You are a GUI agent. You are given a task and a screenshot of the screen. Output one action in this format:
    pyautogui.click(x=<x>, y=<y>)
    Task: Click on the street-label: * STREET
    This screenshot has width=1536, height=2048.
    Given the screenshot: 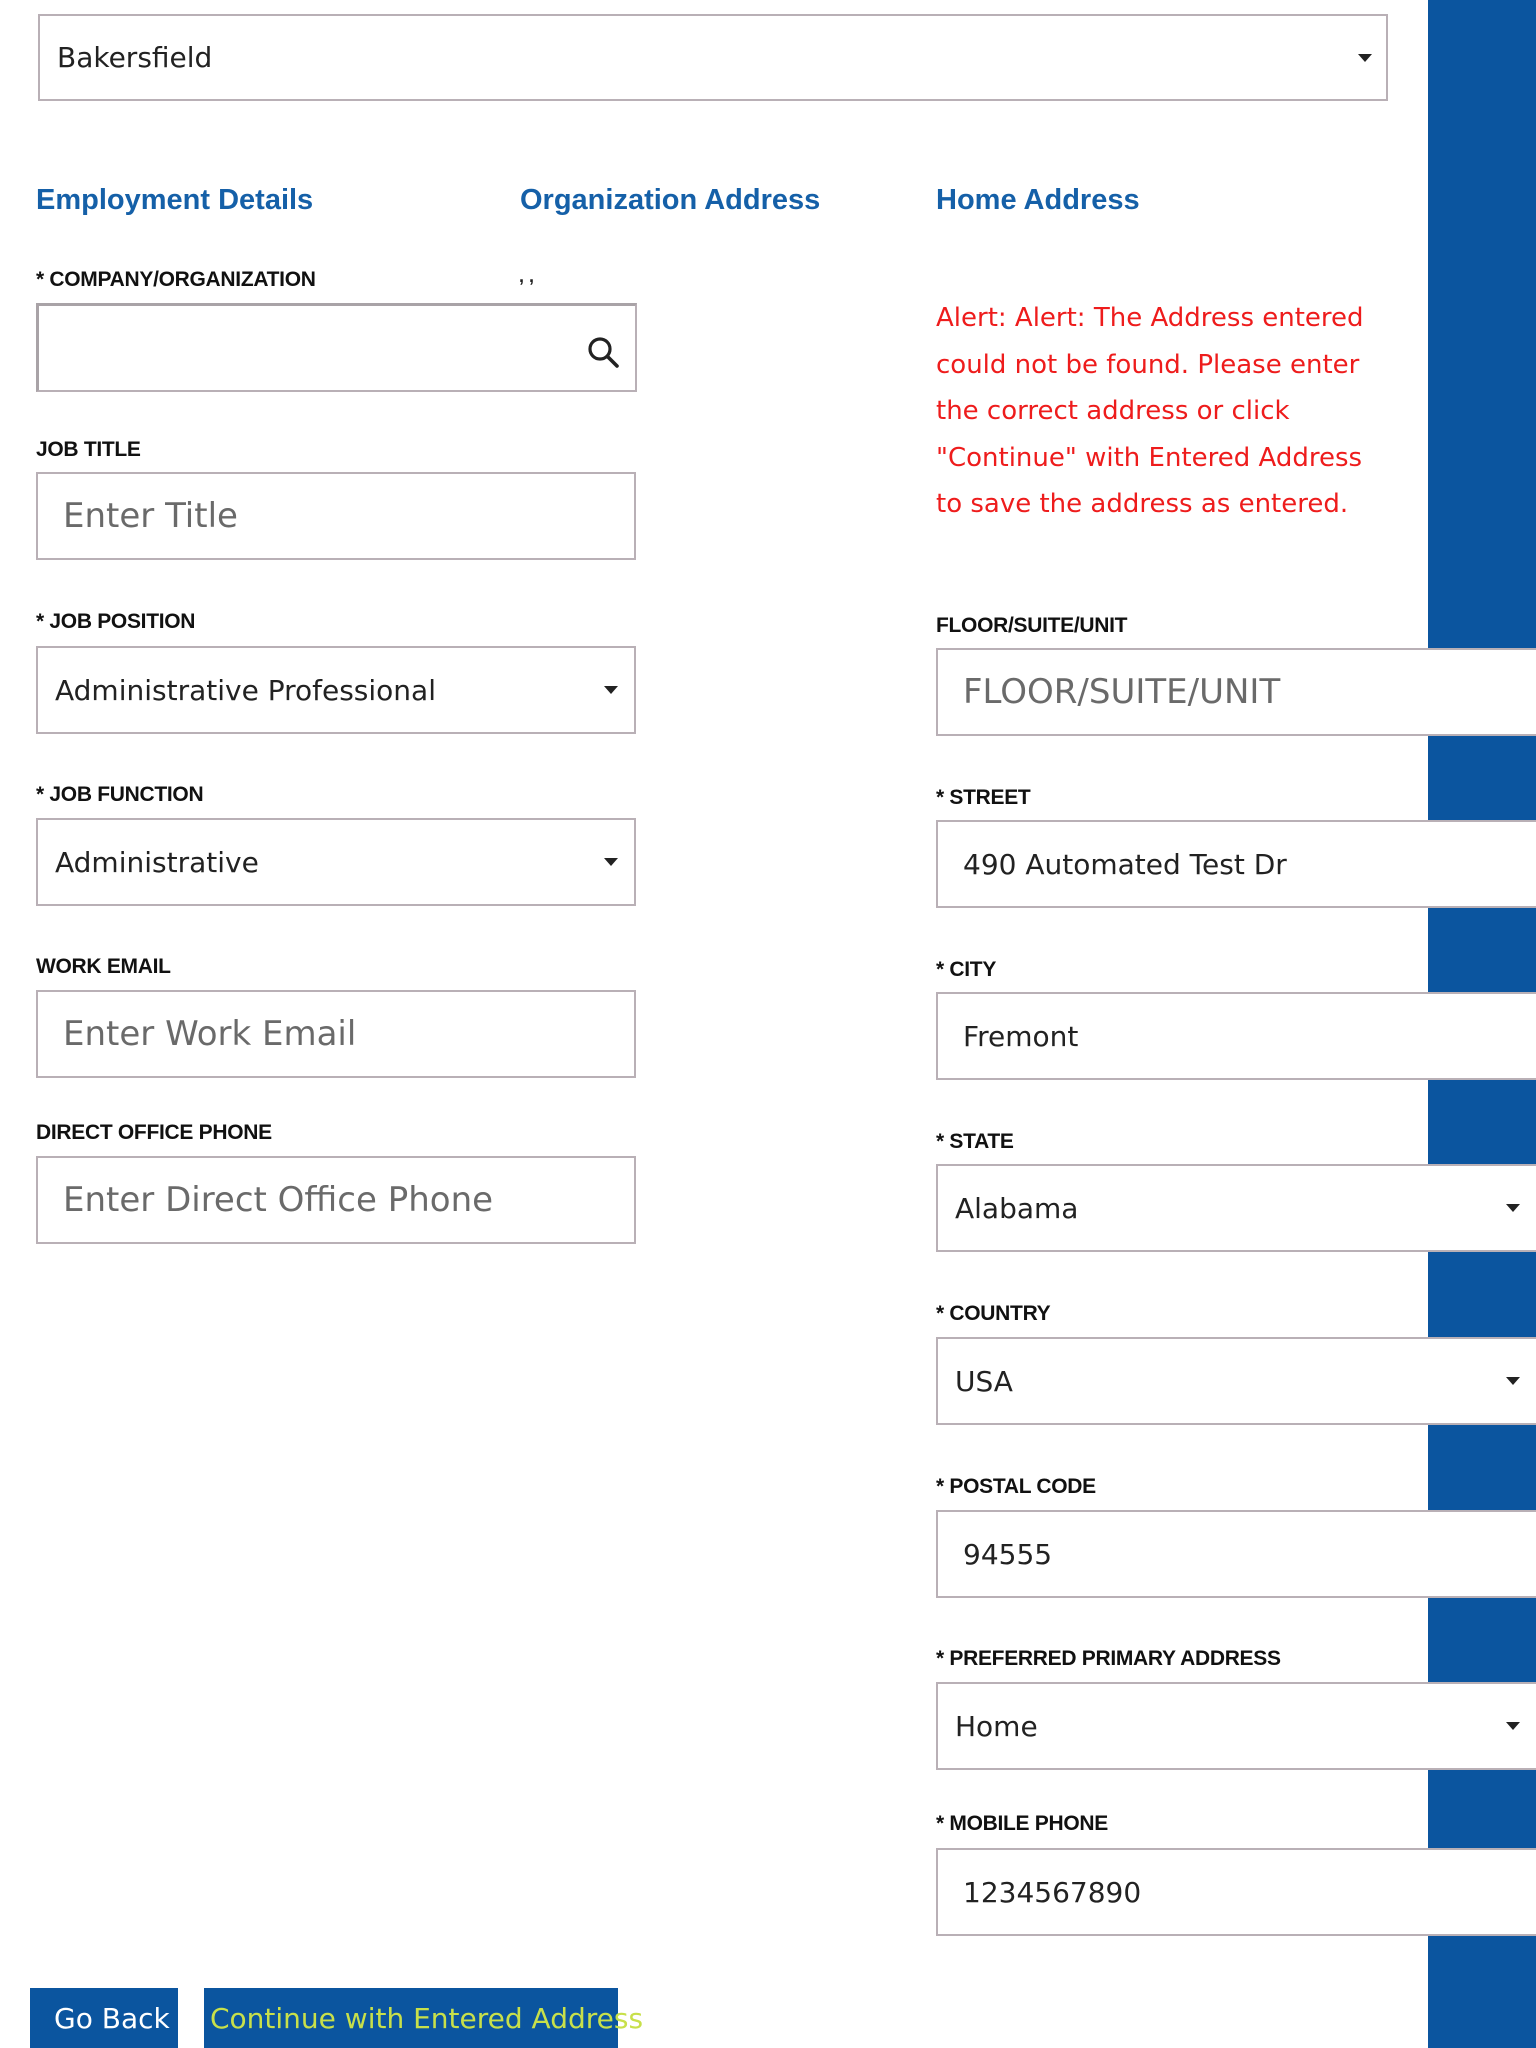 What is the action you would take?
    pyautogui.click(x=983, y=797)
    